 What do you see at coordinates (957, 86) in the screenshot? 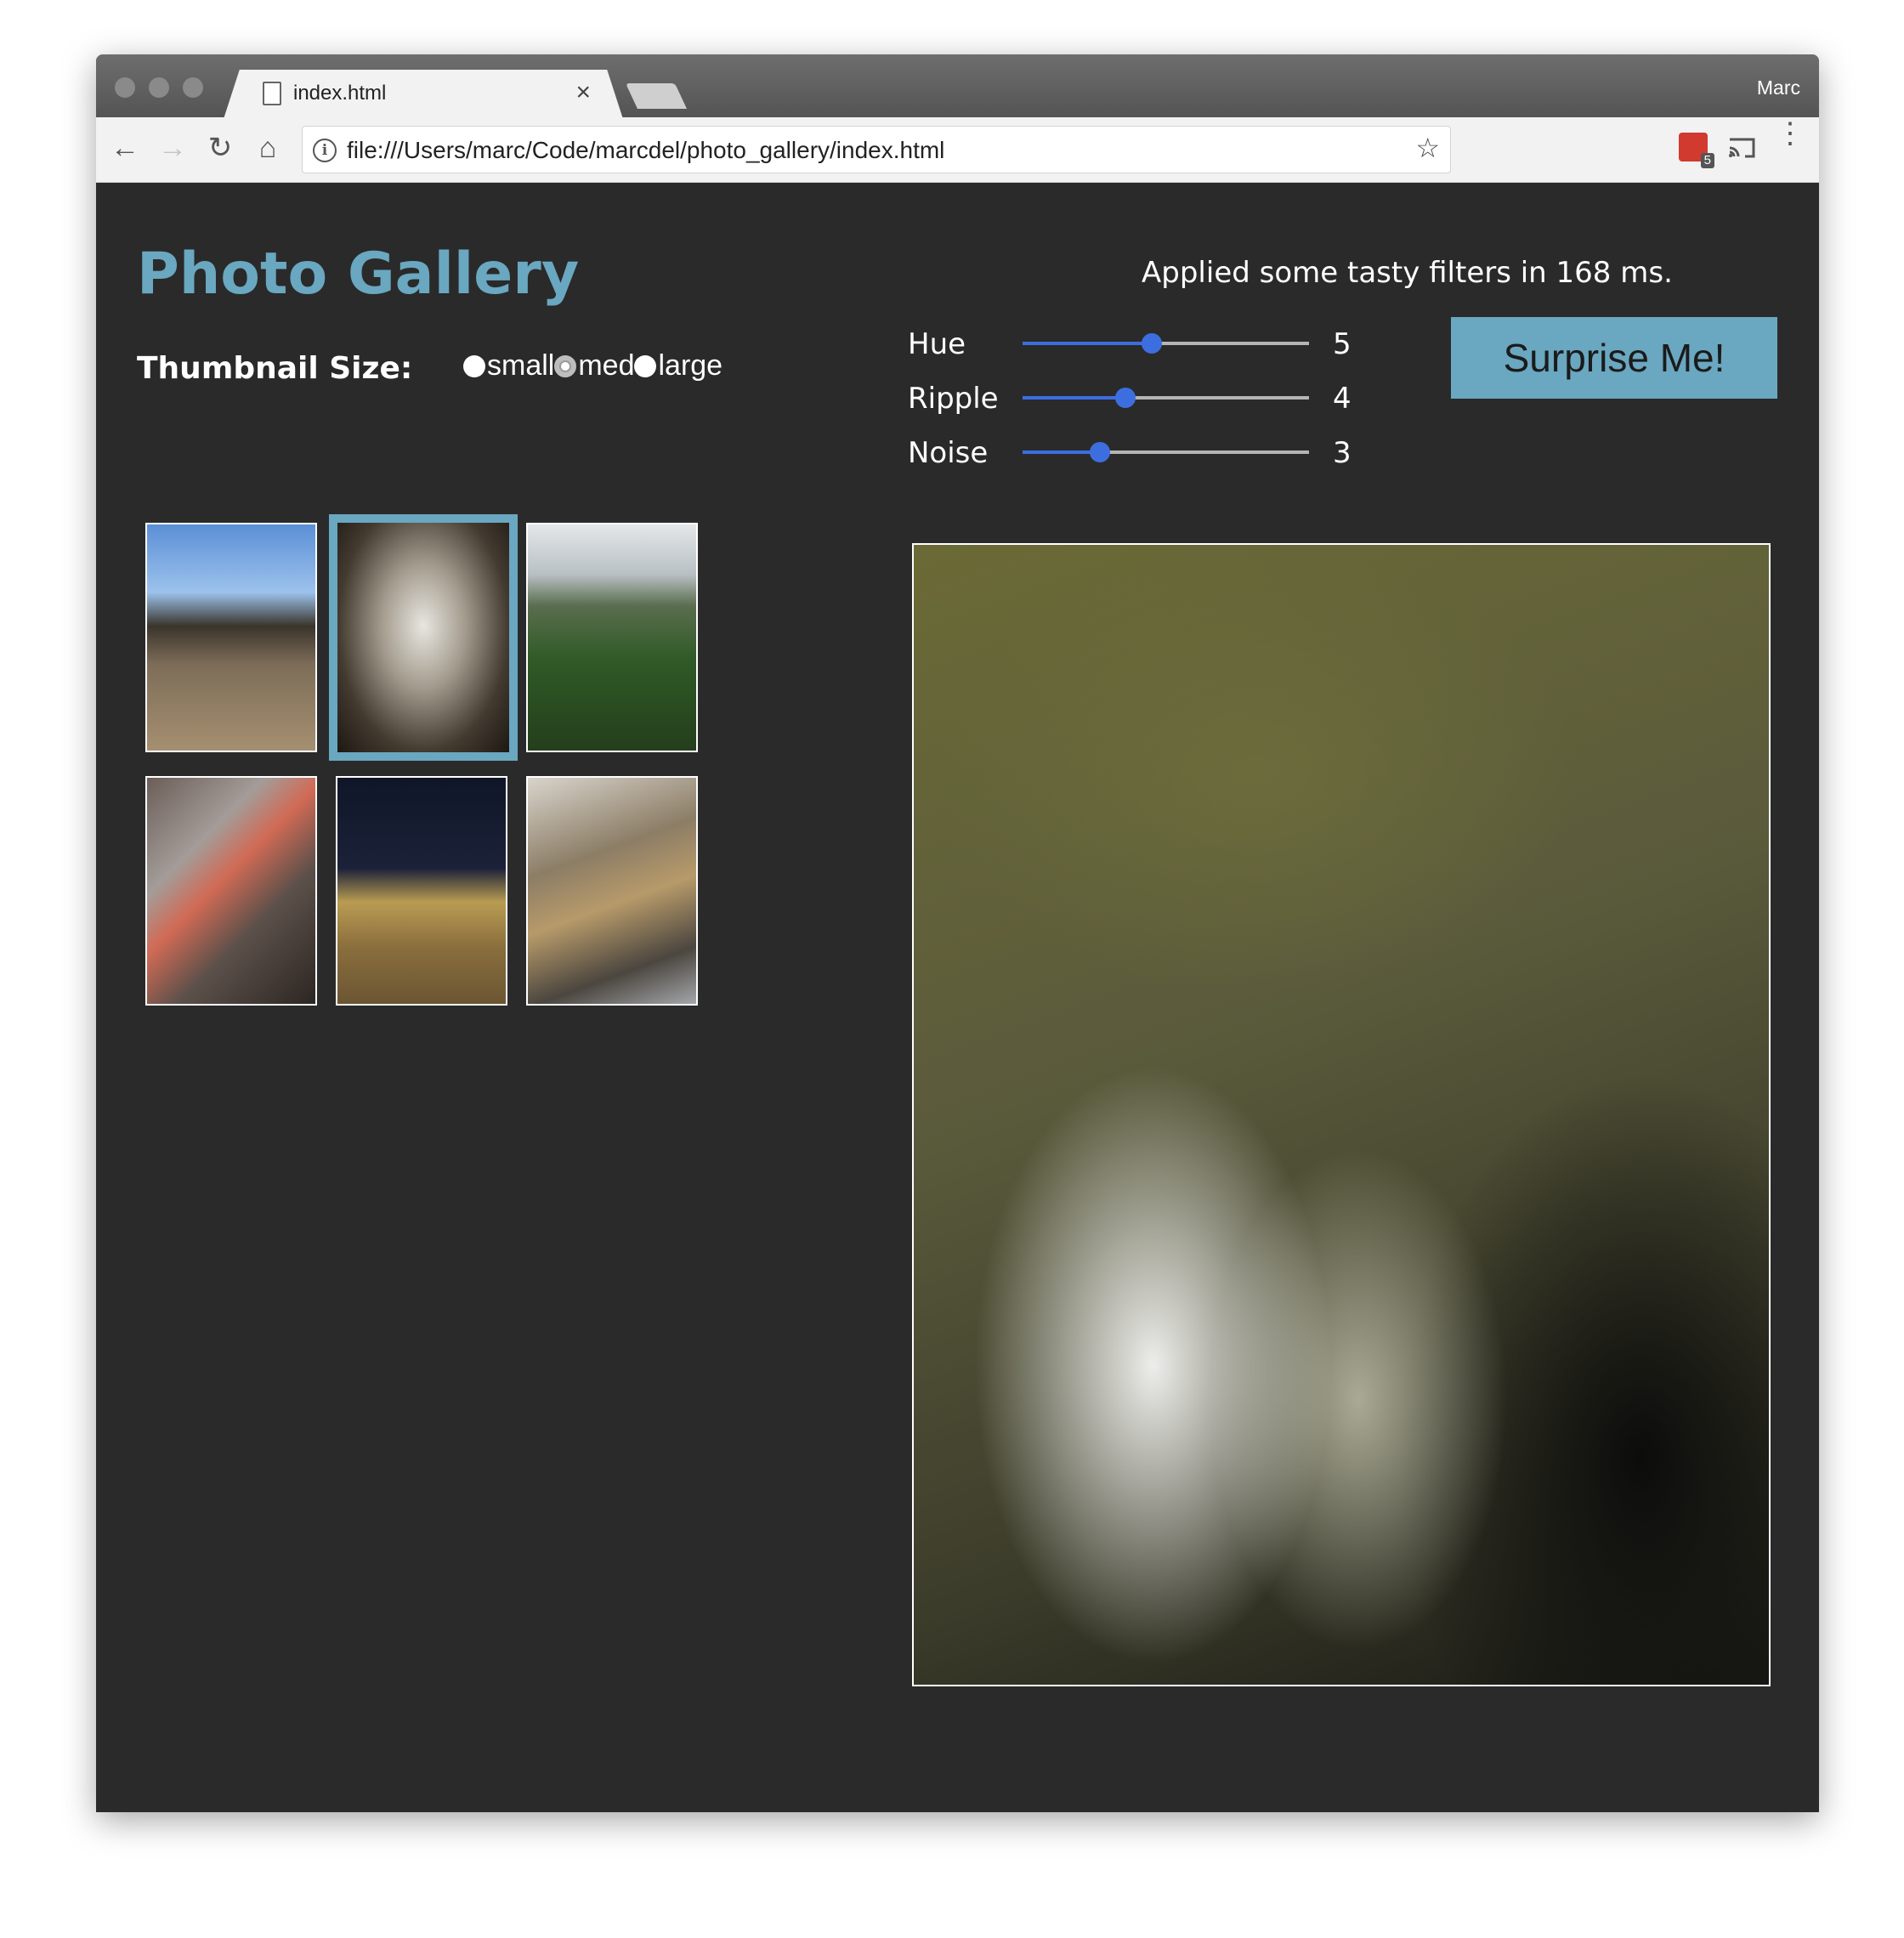
I see `tab-strip: index.html × Marc` at bounding box center [957, 86].